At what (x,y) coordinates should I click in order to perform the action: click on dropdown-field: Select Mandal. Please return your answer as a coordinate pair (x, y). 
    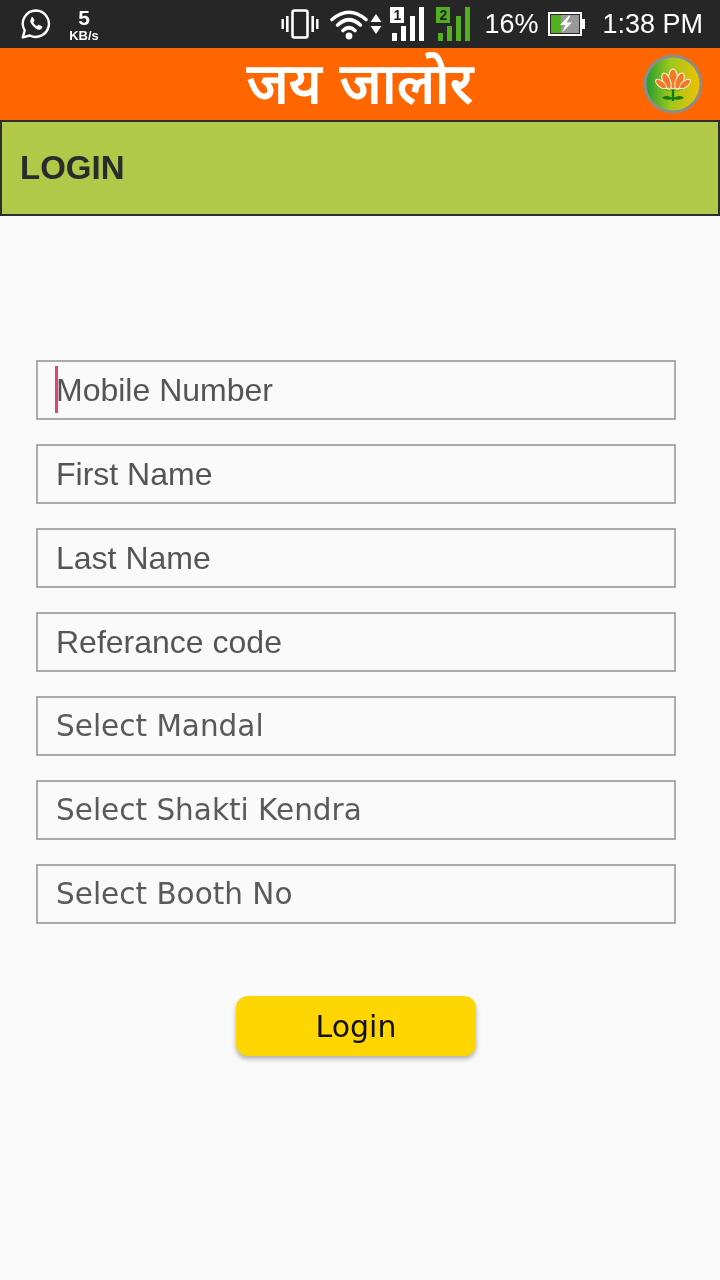
    Looking at the image, I should click on (356, 726).